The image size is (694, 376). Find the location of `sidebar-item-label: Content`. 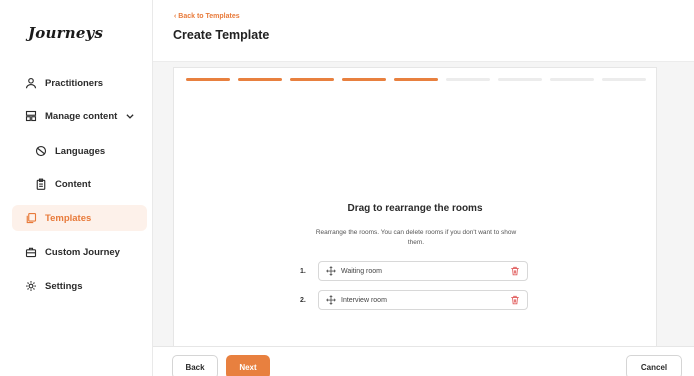

sidebar-item-label: Content is located at coordinates (73, 184).